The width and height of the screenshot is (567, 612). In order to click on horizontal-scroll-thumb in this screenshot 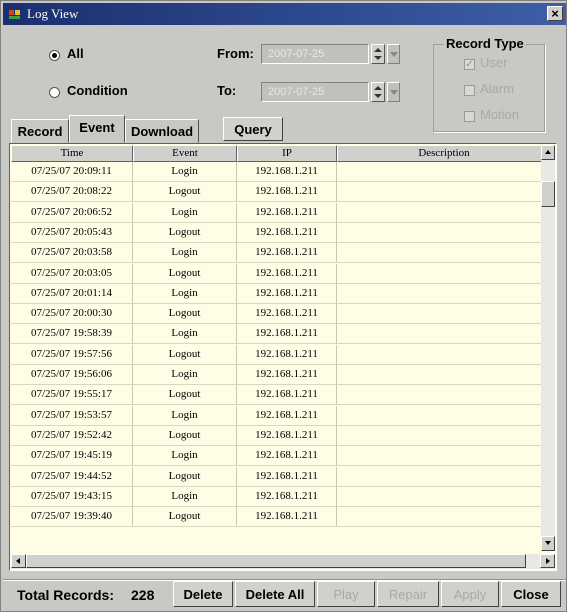, I will do `click(276, 561)`.